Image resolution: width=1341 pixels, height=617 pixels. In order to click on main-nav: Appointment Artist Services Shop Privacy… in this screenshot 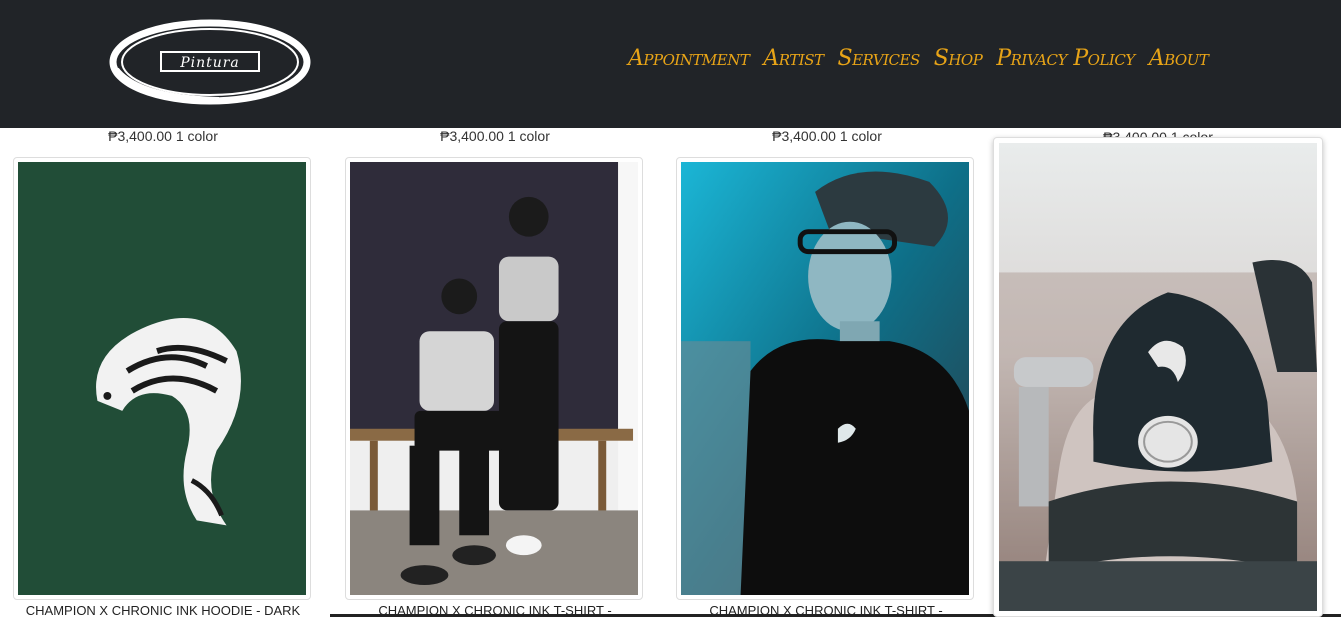, I will do `click(918, 58)`.